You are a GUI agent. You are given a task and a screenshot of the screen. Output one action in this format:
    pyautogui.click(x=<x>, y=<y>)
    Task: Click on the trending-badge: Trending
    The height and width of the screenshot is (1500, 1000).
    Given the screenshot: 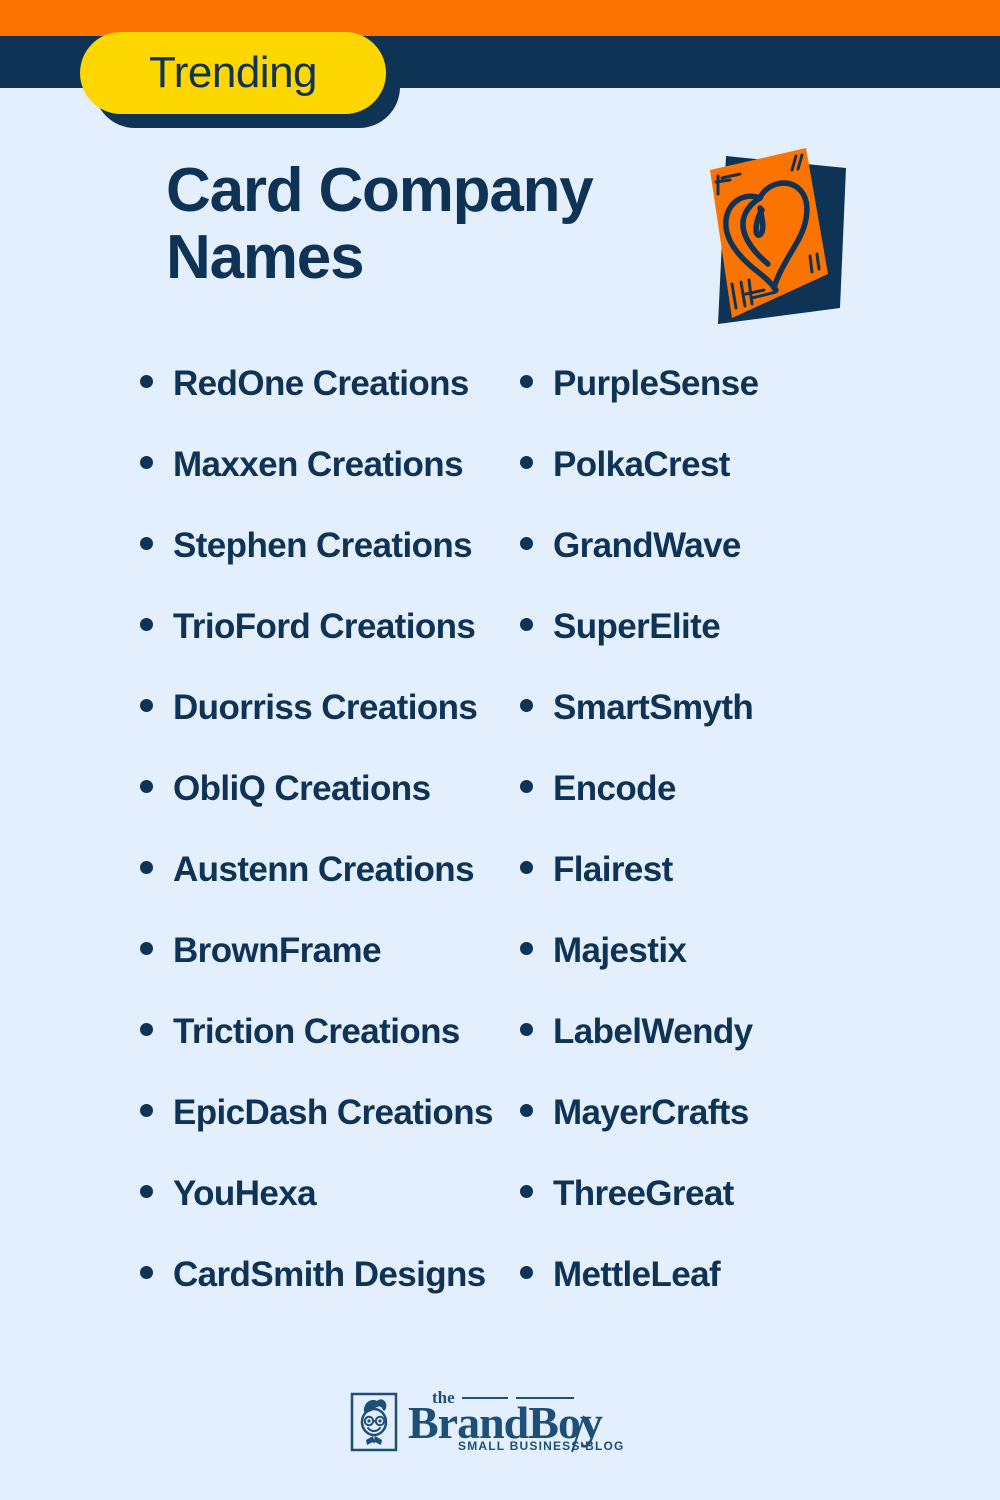 What is the action you would take?
    pyautogui.click(x=240, y=80)
    